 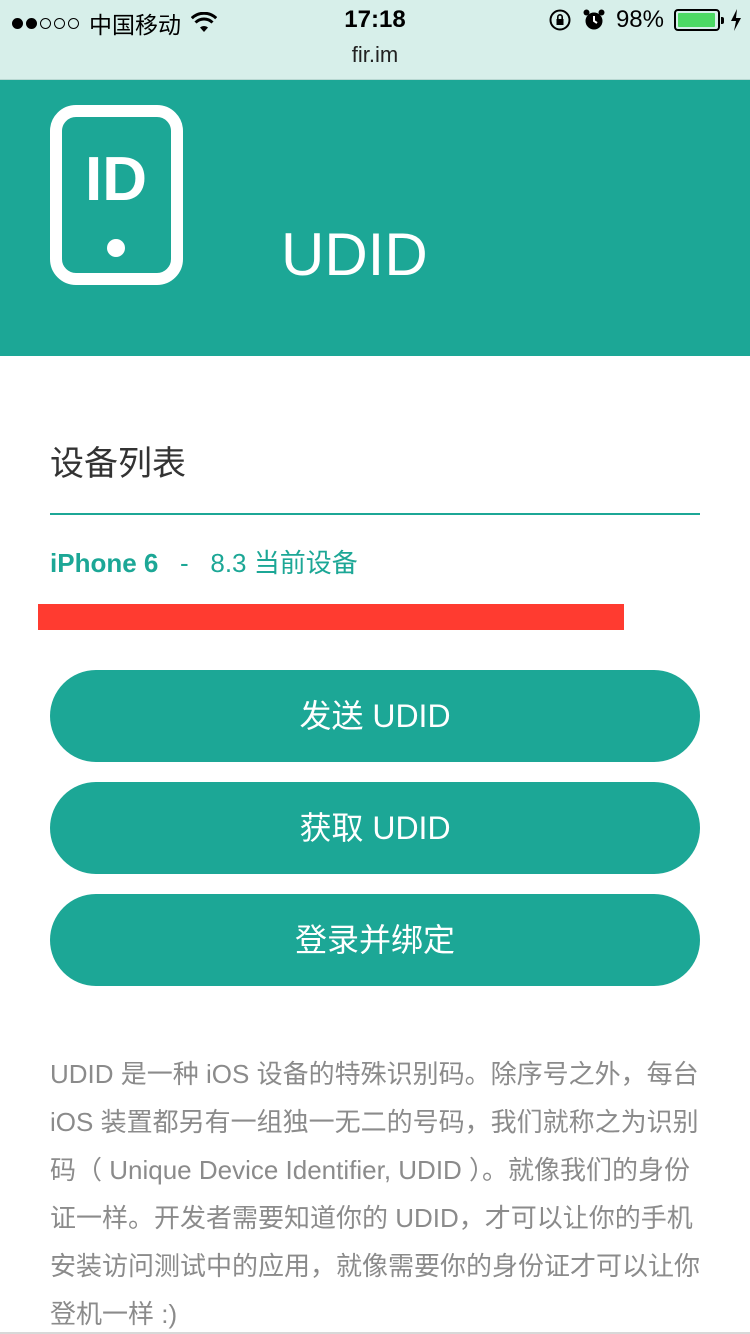 What do you see at coordinates (354, 254) in the screenshot?
I see `page-title: UDID` at bounding box center [354, 254].